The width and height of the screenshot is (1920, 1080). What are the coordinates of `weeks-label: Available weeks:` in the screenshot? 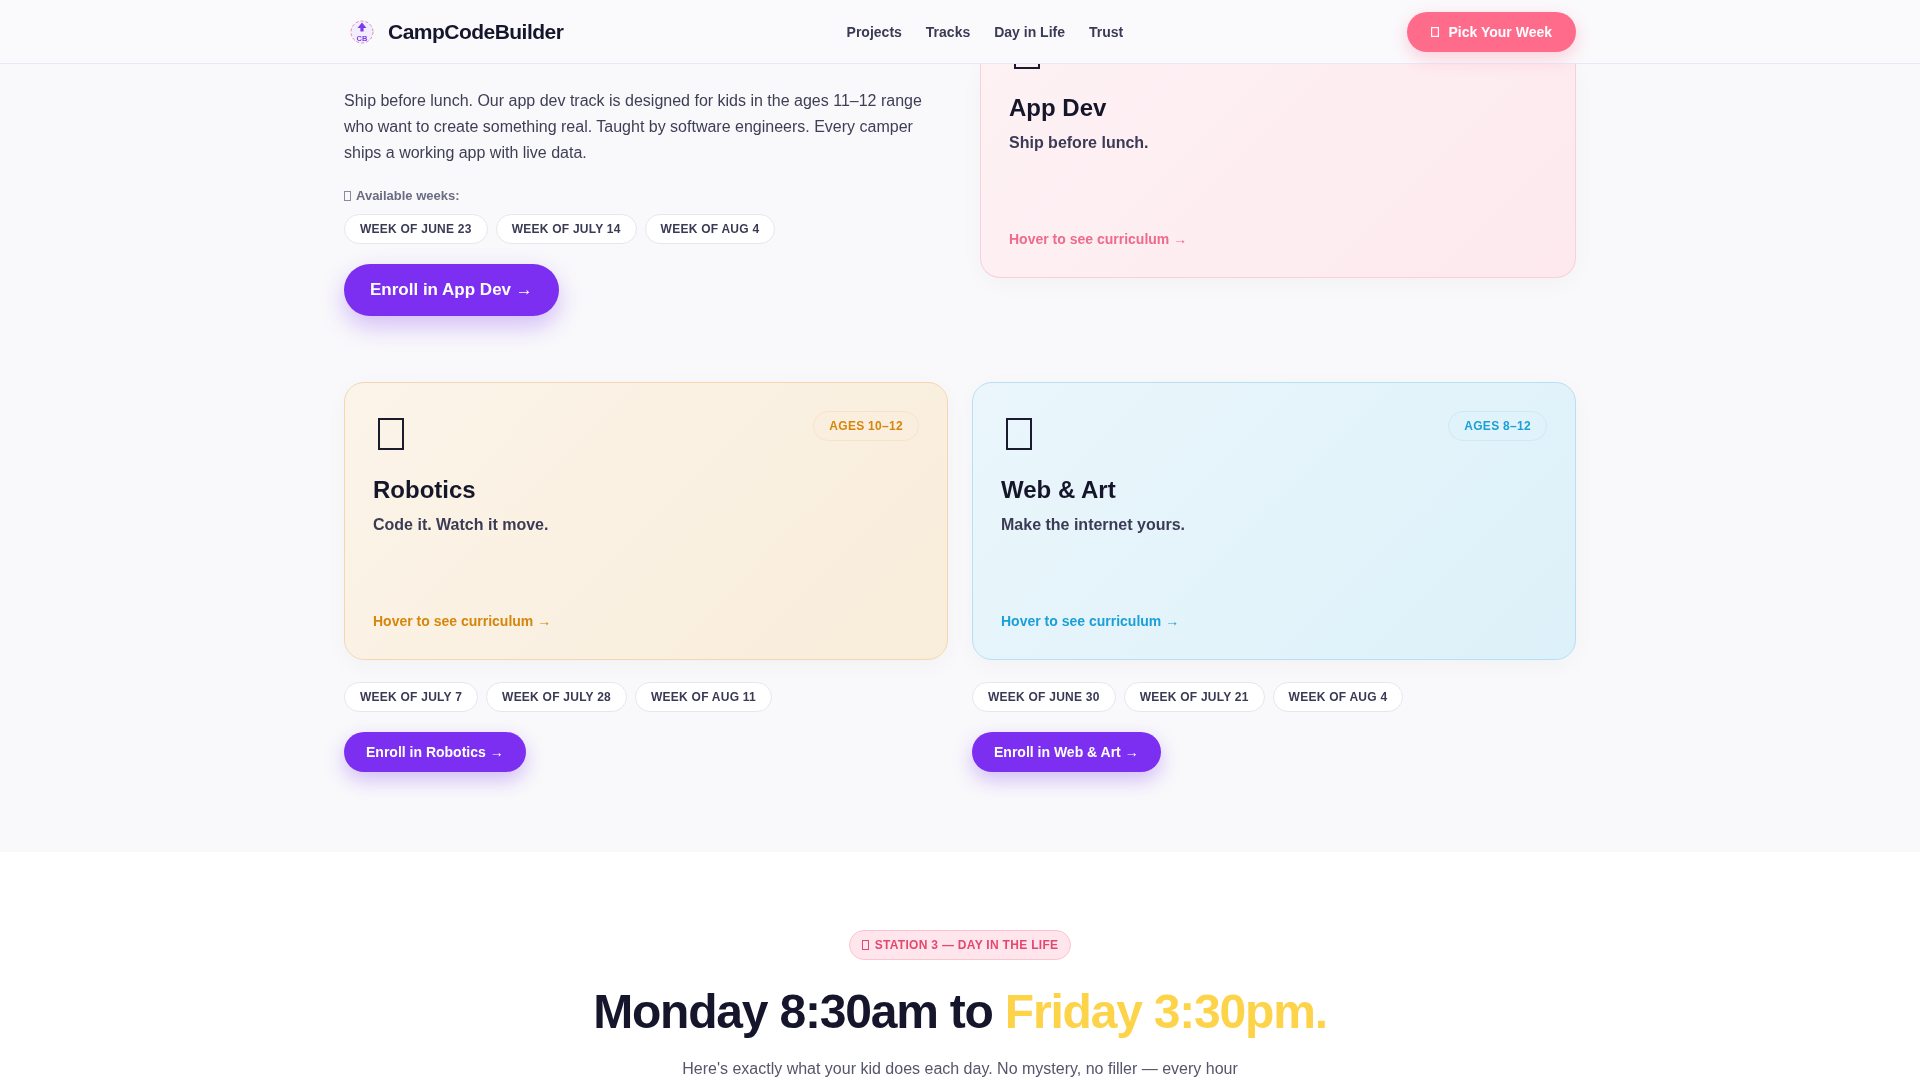 It's located at (408, 196).